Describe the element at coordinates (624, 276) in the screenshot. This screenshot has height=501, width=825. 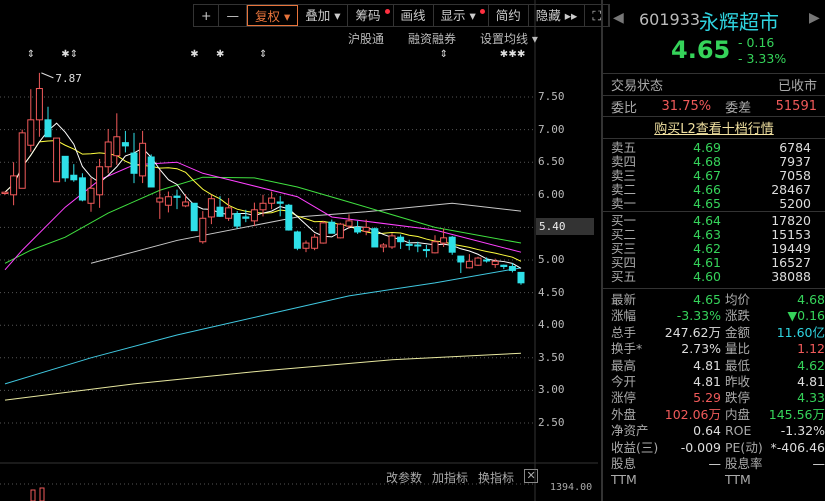
I see `order-book-l: 买五` at that location.